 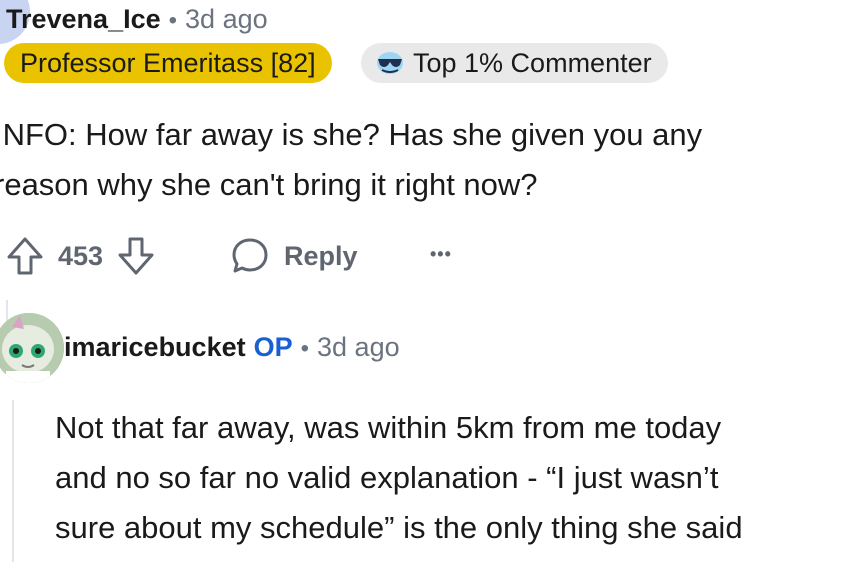 I want to click on badge-label: Top 1% Commenter, so click(x=532, y=63).